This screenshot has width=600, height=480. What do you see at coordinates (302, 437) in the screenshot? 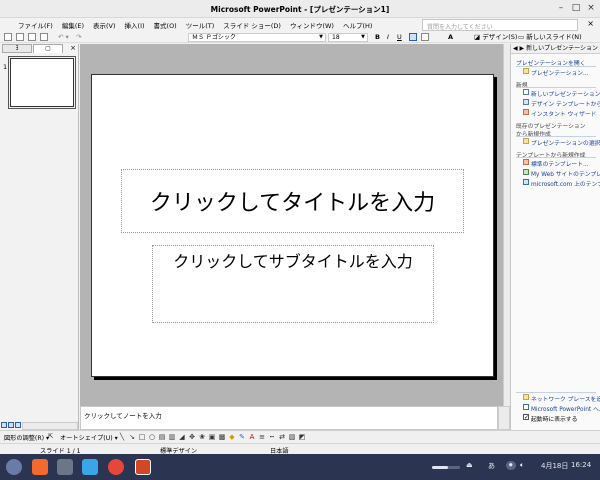
I see `3d-icon: ◩` at bounding box center [302, 437].